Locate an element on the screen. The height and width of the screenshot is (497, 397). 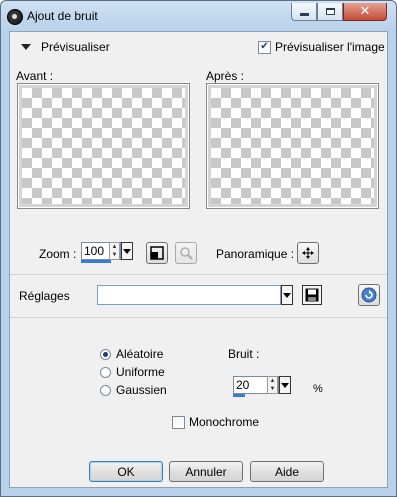
move-arrows-icon is located at coordinates (308, 253).